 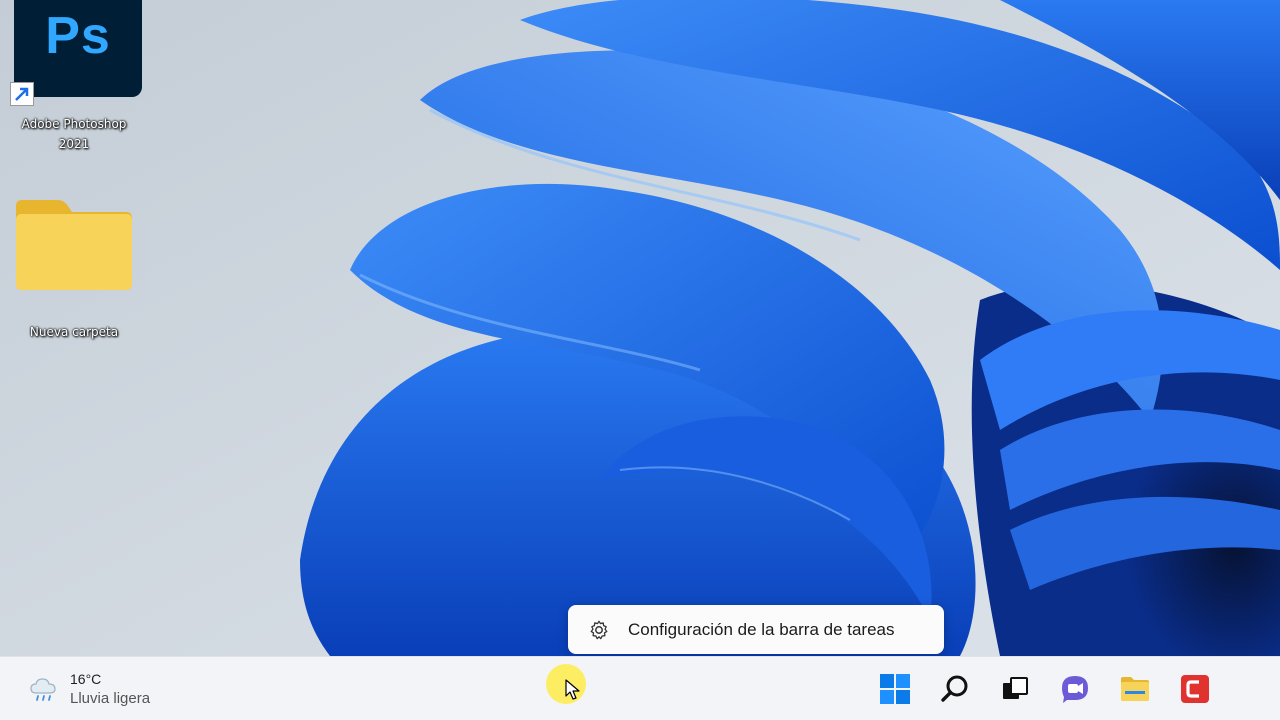 I want to click on task-view-button, so click(x=1015, y=689).